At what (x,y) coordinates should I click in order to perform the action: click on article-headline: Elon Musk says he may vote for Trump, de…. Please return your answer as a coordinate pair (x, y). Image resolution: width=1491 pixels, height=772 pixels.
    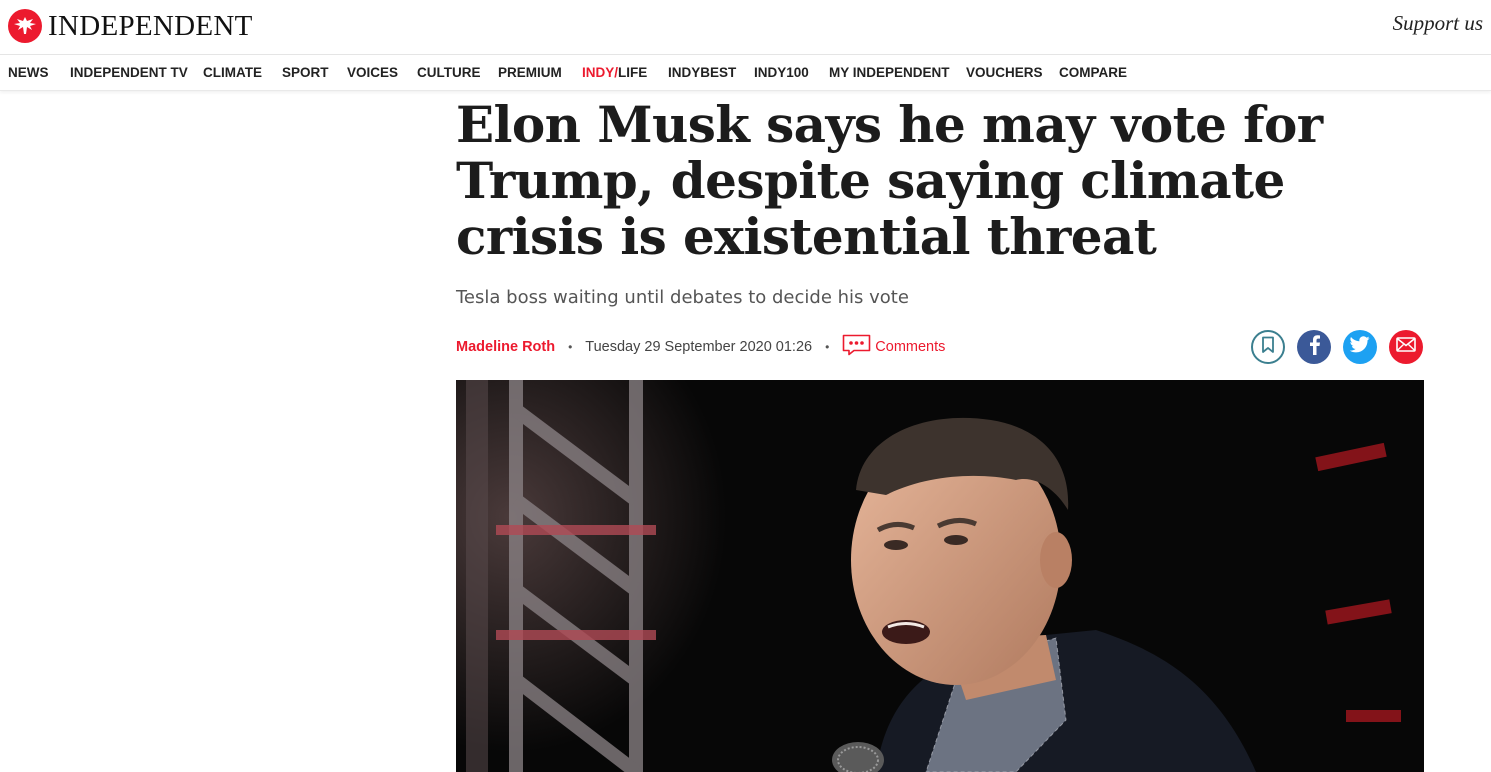
    Looking at the image, I should click on (889, 180).